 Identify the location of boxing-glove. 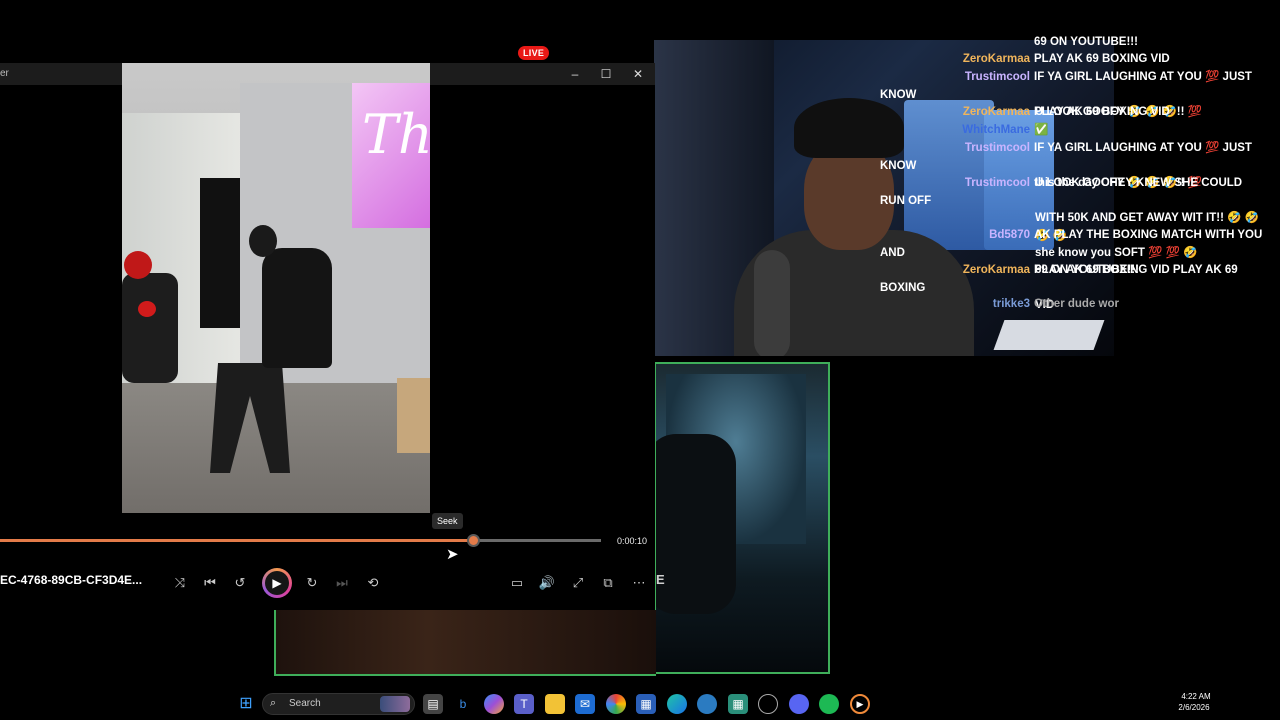
(147, 309).